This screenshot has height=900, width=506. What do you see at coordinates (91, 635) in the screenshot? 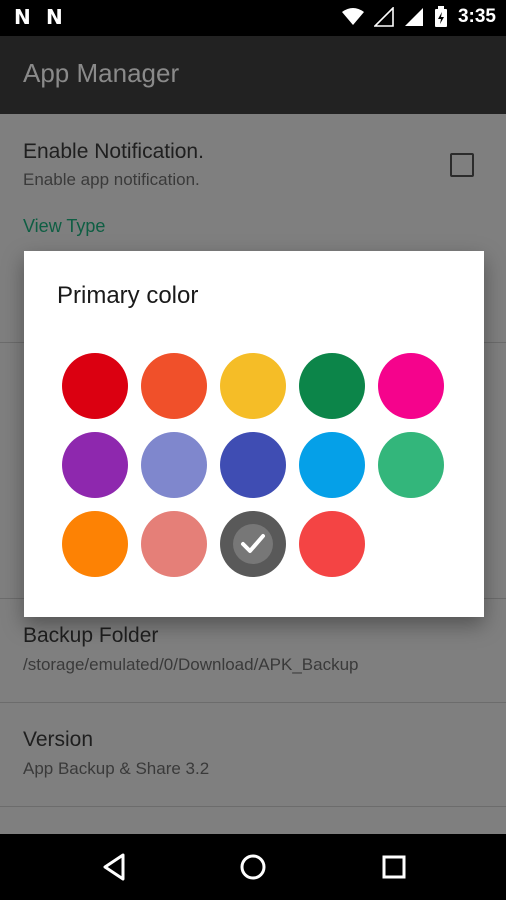
I see `pref-backup-title: Backup Folder` at bounding box center [91, 635].